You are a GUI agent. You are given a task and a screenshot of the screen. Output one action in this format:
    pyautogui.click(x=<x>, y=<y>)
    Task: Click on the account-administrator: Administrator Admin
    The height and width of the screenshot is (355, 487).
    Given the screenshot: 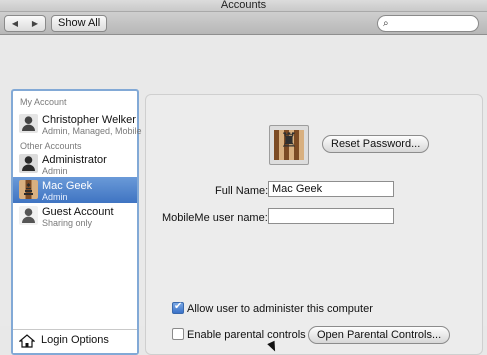 What is the action you would take?
    pyautogui.click(x=75, y=164)
    